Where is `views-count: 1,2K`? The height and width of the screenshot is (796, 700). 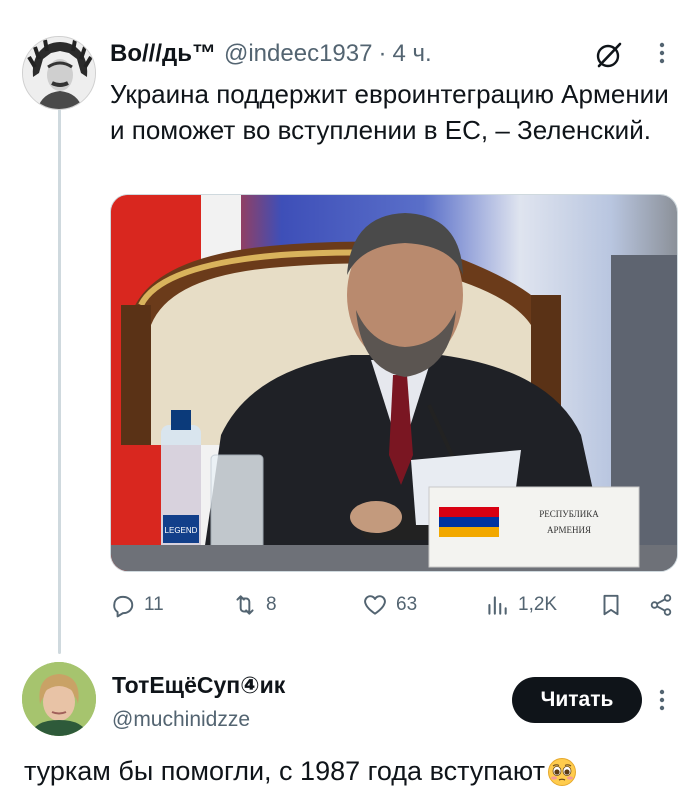 views-count: 1,2K is located at coordinates (538, 604).